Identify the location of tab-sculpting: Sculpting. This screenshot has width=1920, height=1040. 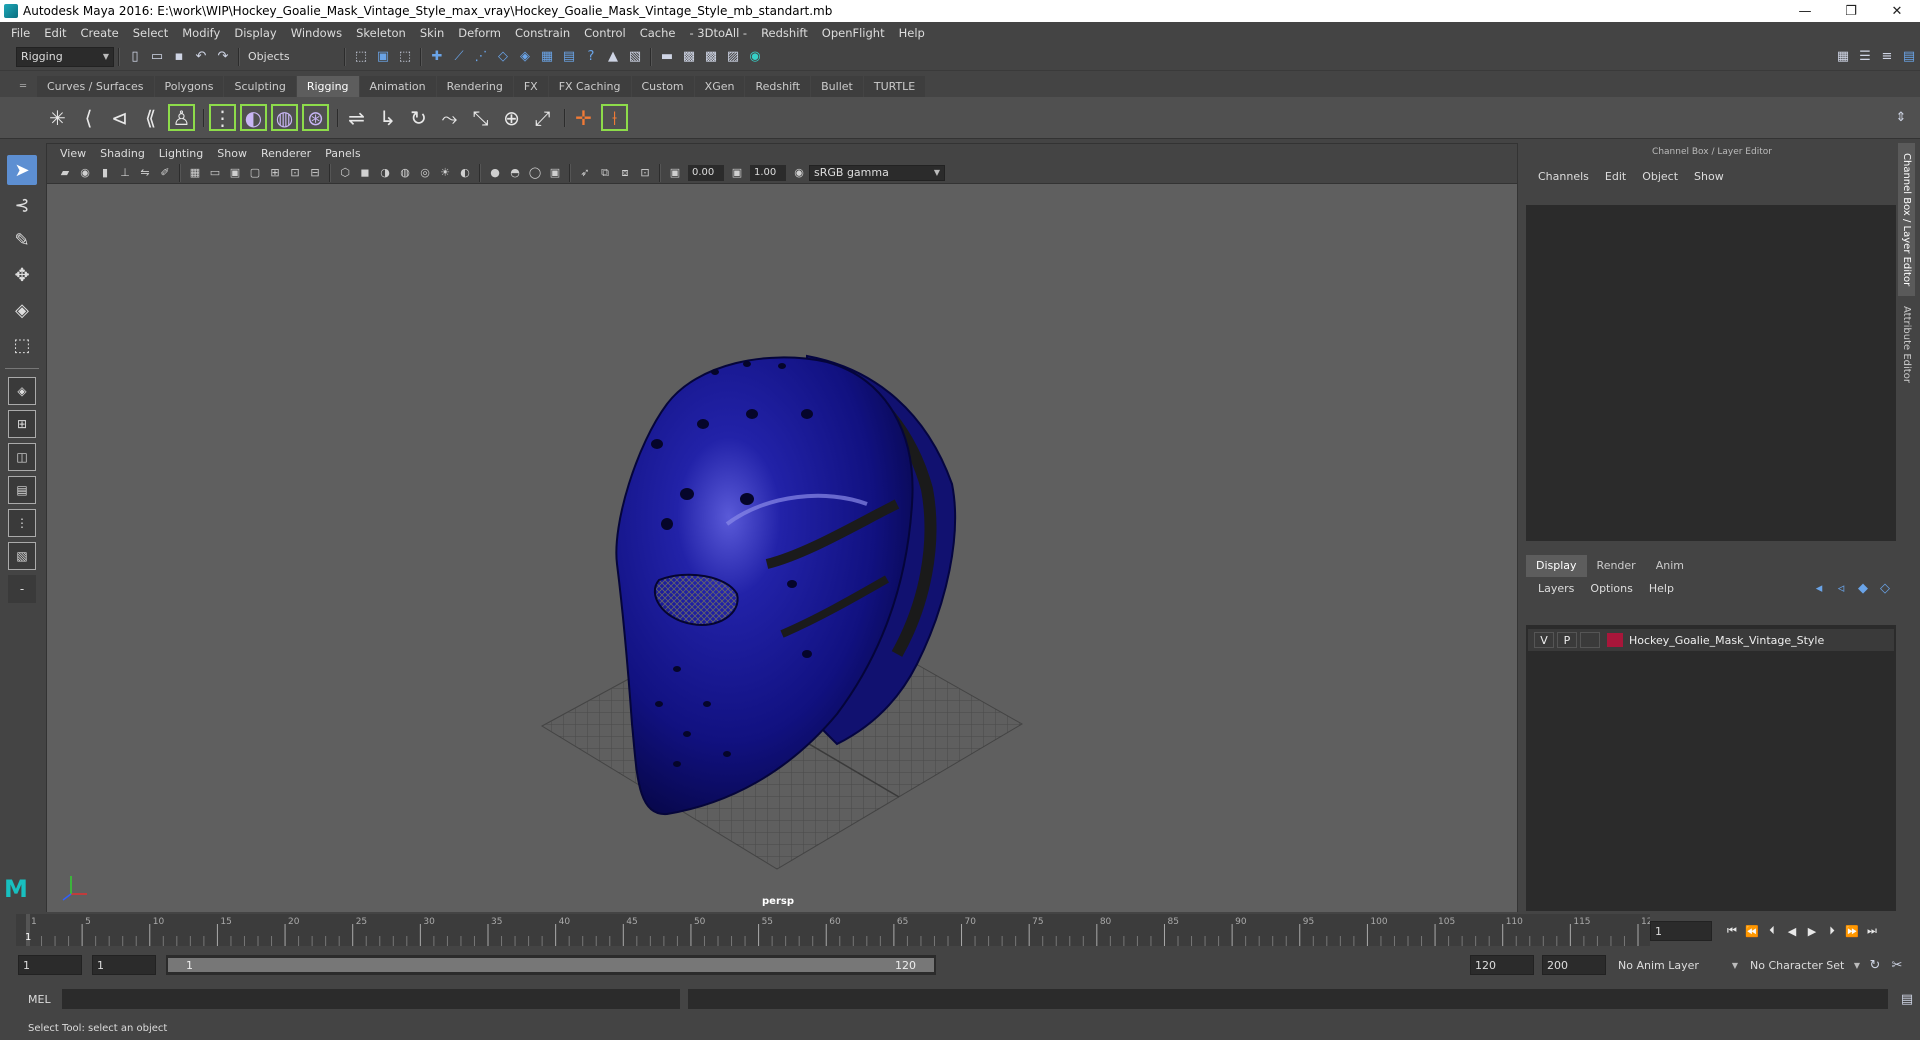
(260, 86).